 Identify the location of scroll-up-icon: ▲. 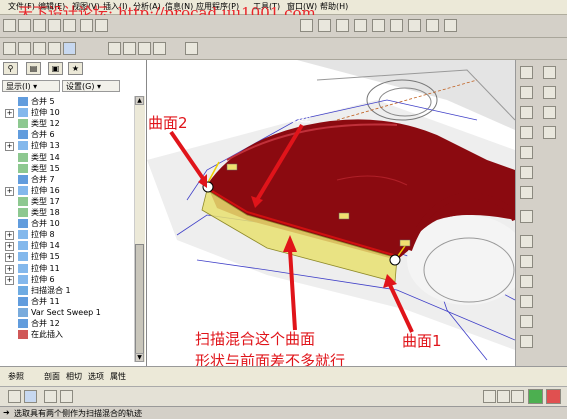
(139, 100).